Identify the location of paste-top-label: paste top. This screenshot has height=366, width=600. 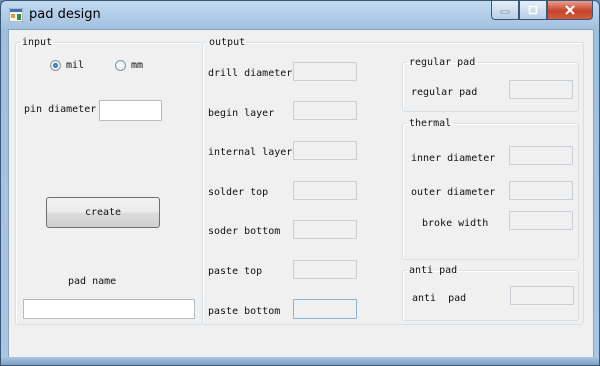
(235, 271).